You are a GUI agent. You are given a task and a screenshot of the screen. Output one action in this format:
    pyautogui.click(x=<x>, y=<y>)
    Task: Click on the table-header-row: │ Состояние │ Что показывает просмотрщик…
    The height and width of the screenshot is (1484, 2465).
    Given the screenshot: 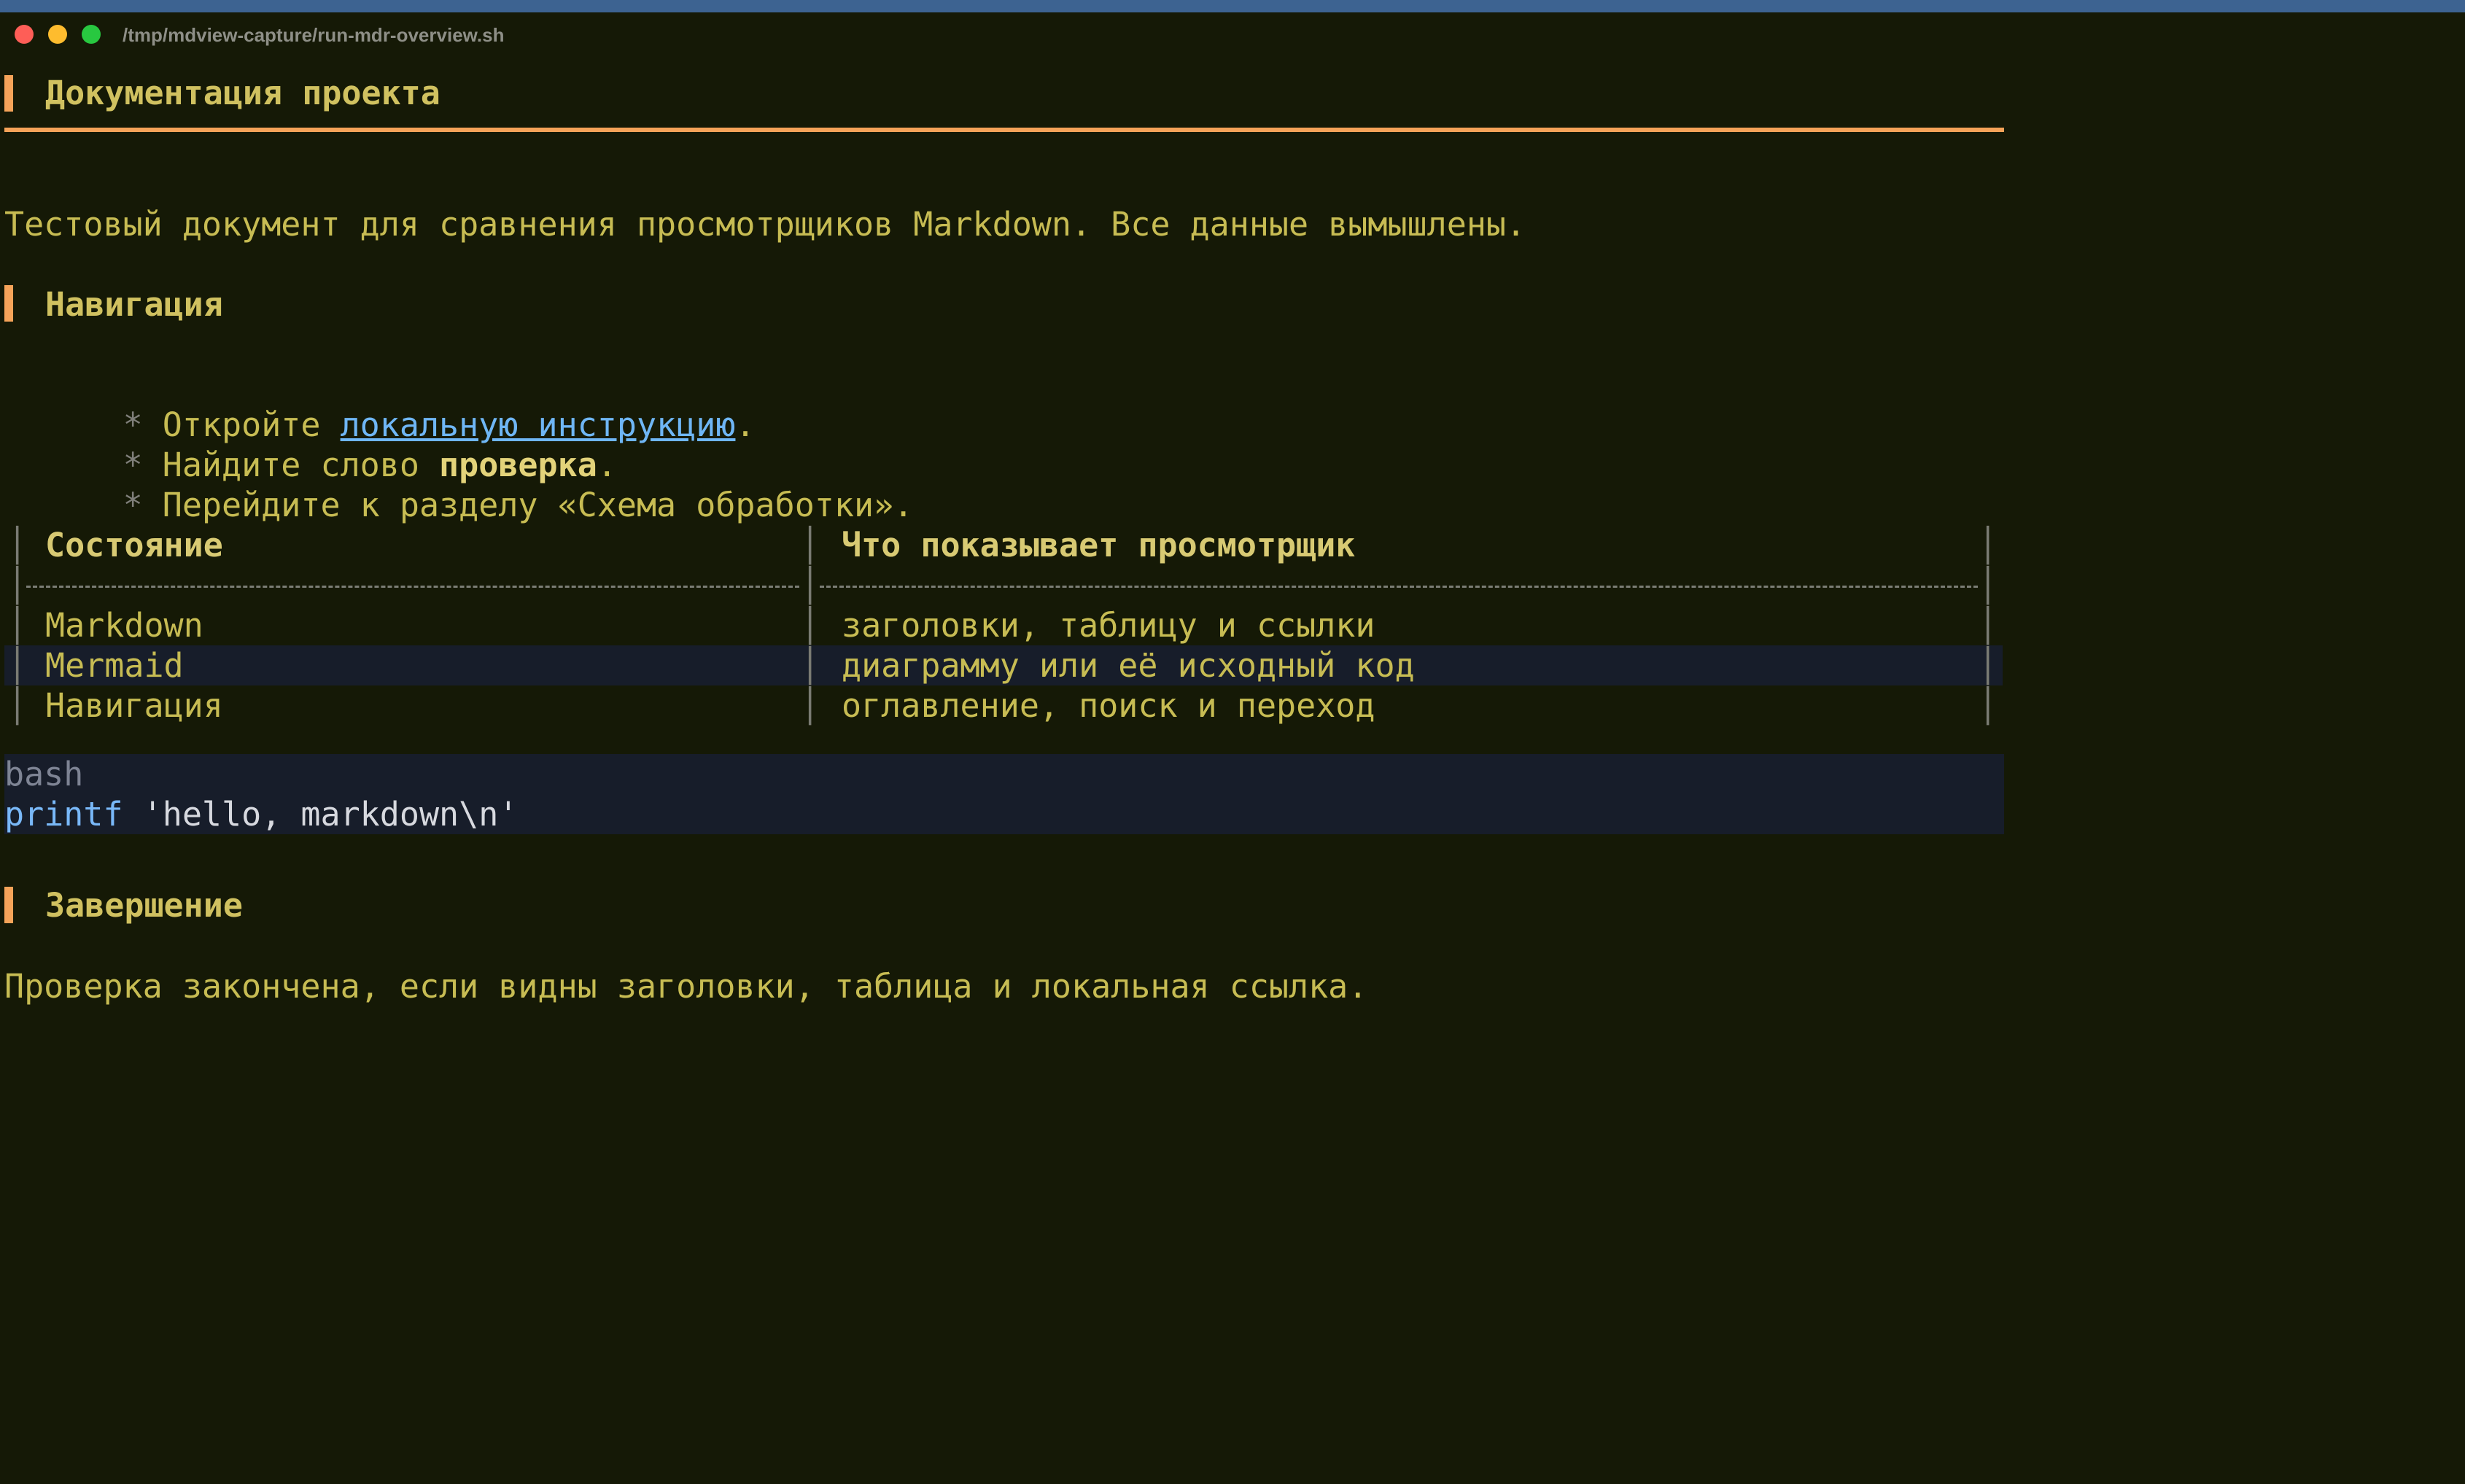 What is the action you would take?
    pyautogui.click(x=1003, y=545)
    